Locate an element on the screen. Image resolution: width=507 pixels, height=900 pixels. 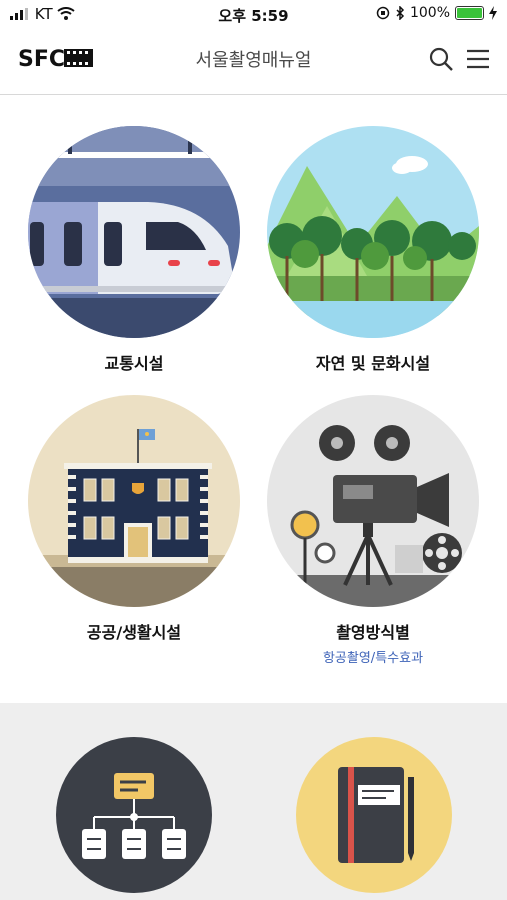
search-button is located at coordinates (442, 60).